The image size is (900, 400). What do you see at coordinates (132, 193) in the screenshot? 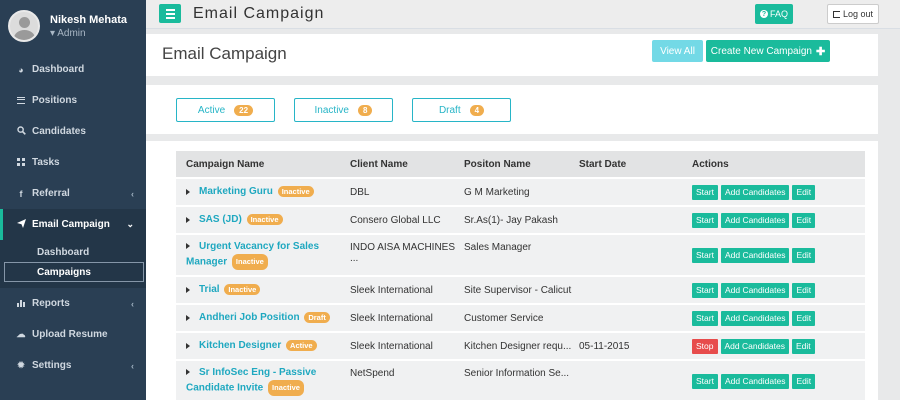
I see `chevron-left-icon: ‹` at bounding box center [132, 193].